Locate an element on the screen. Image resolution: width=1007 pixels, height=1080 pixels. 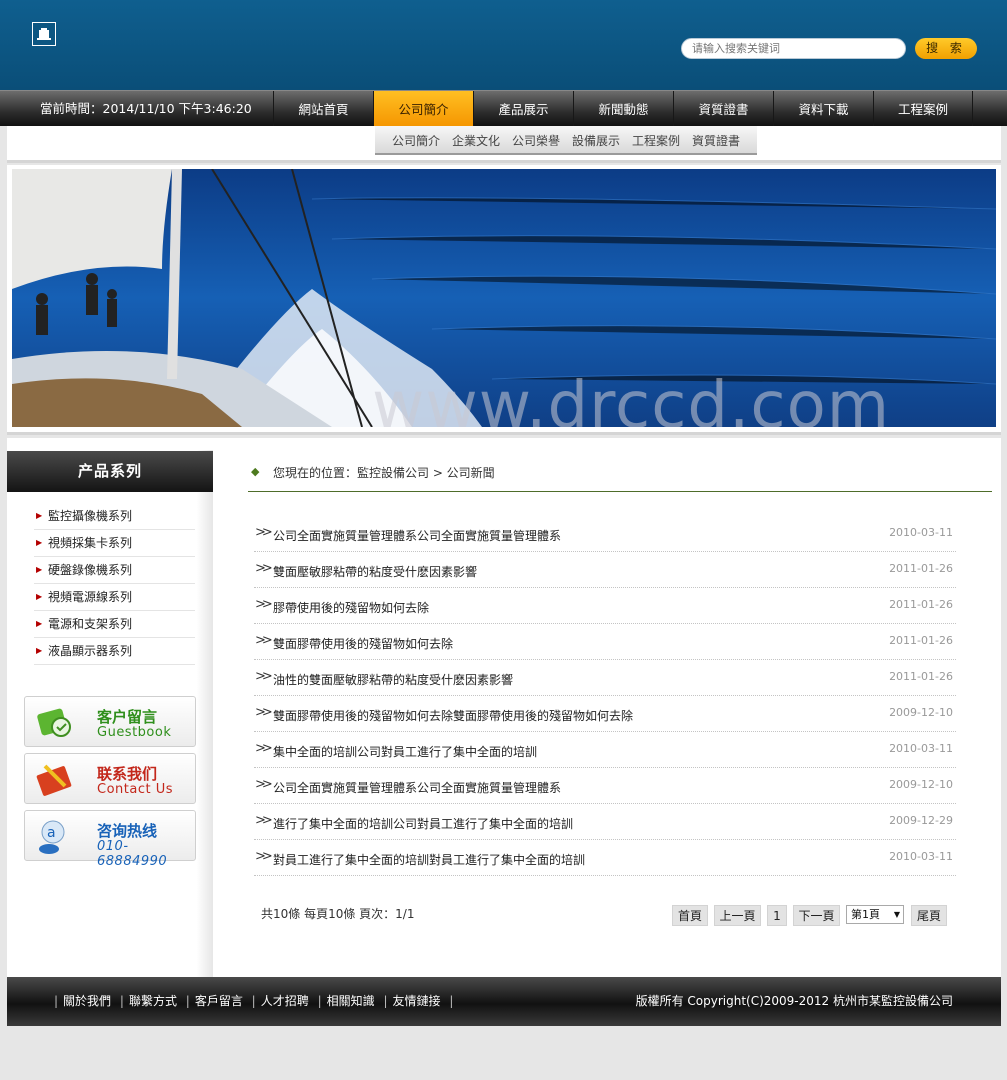
subnav-item-culture: 企業文化 is located at coordinates (476, 139).